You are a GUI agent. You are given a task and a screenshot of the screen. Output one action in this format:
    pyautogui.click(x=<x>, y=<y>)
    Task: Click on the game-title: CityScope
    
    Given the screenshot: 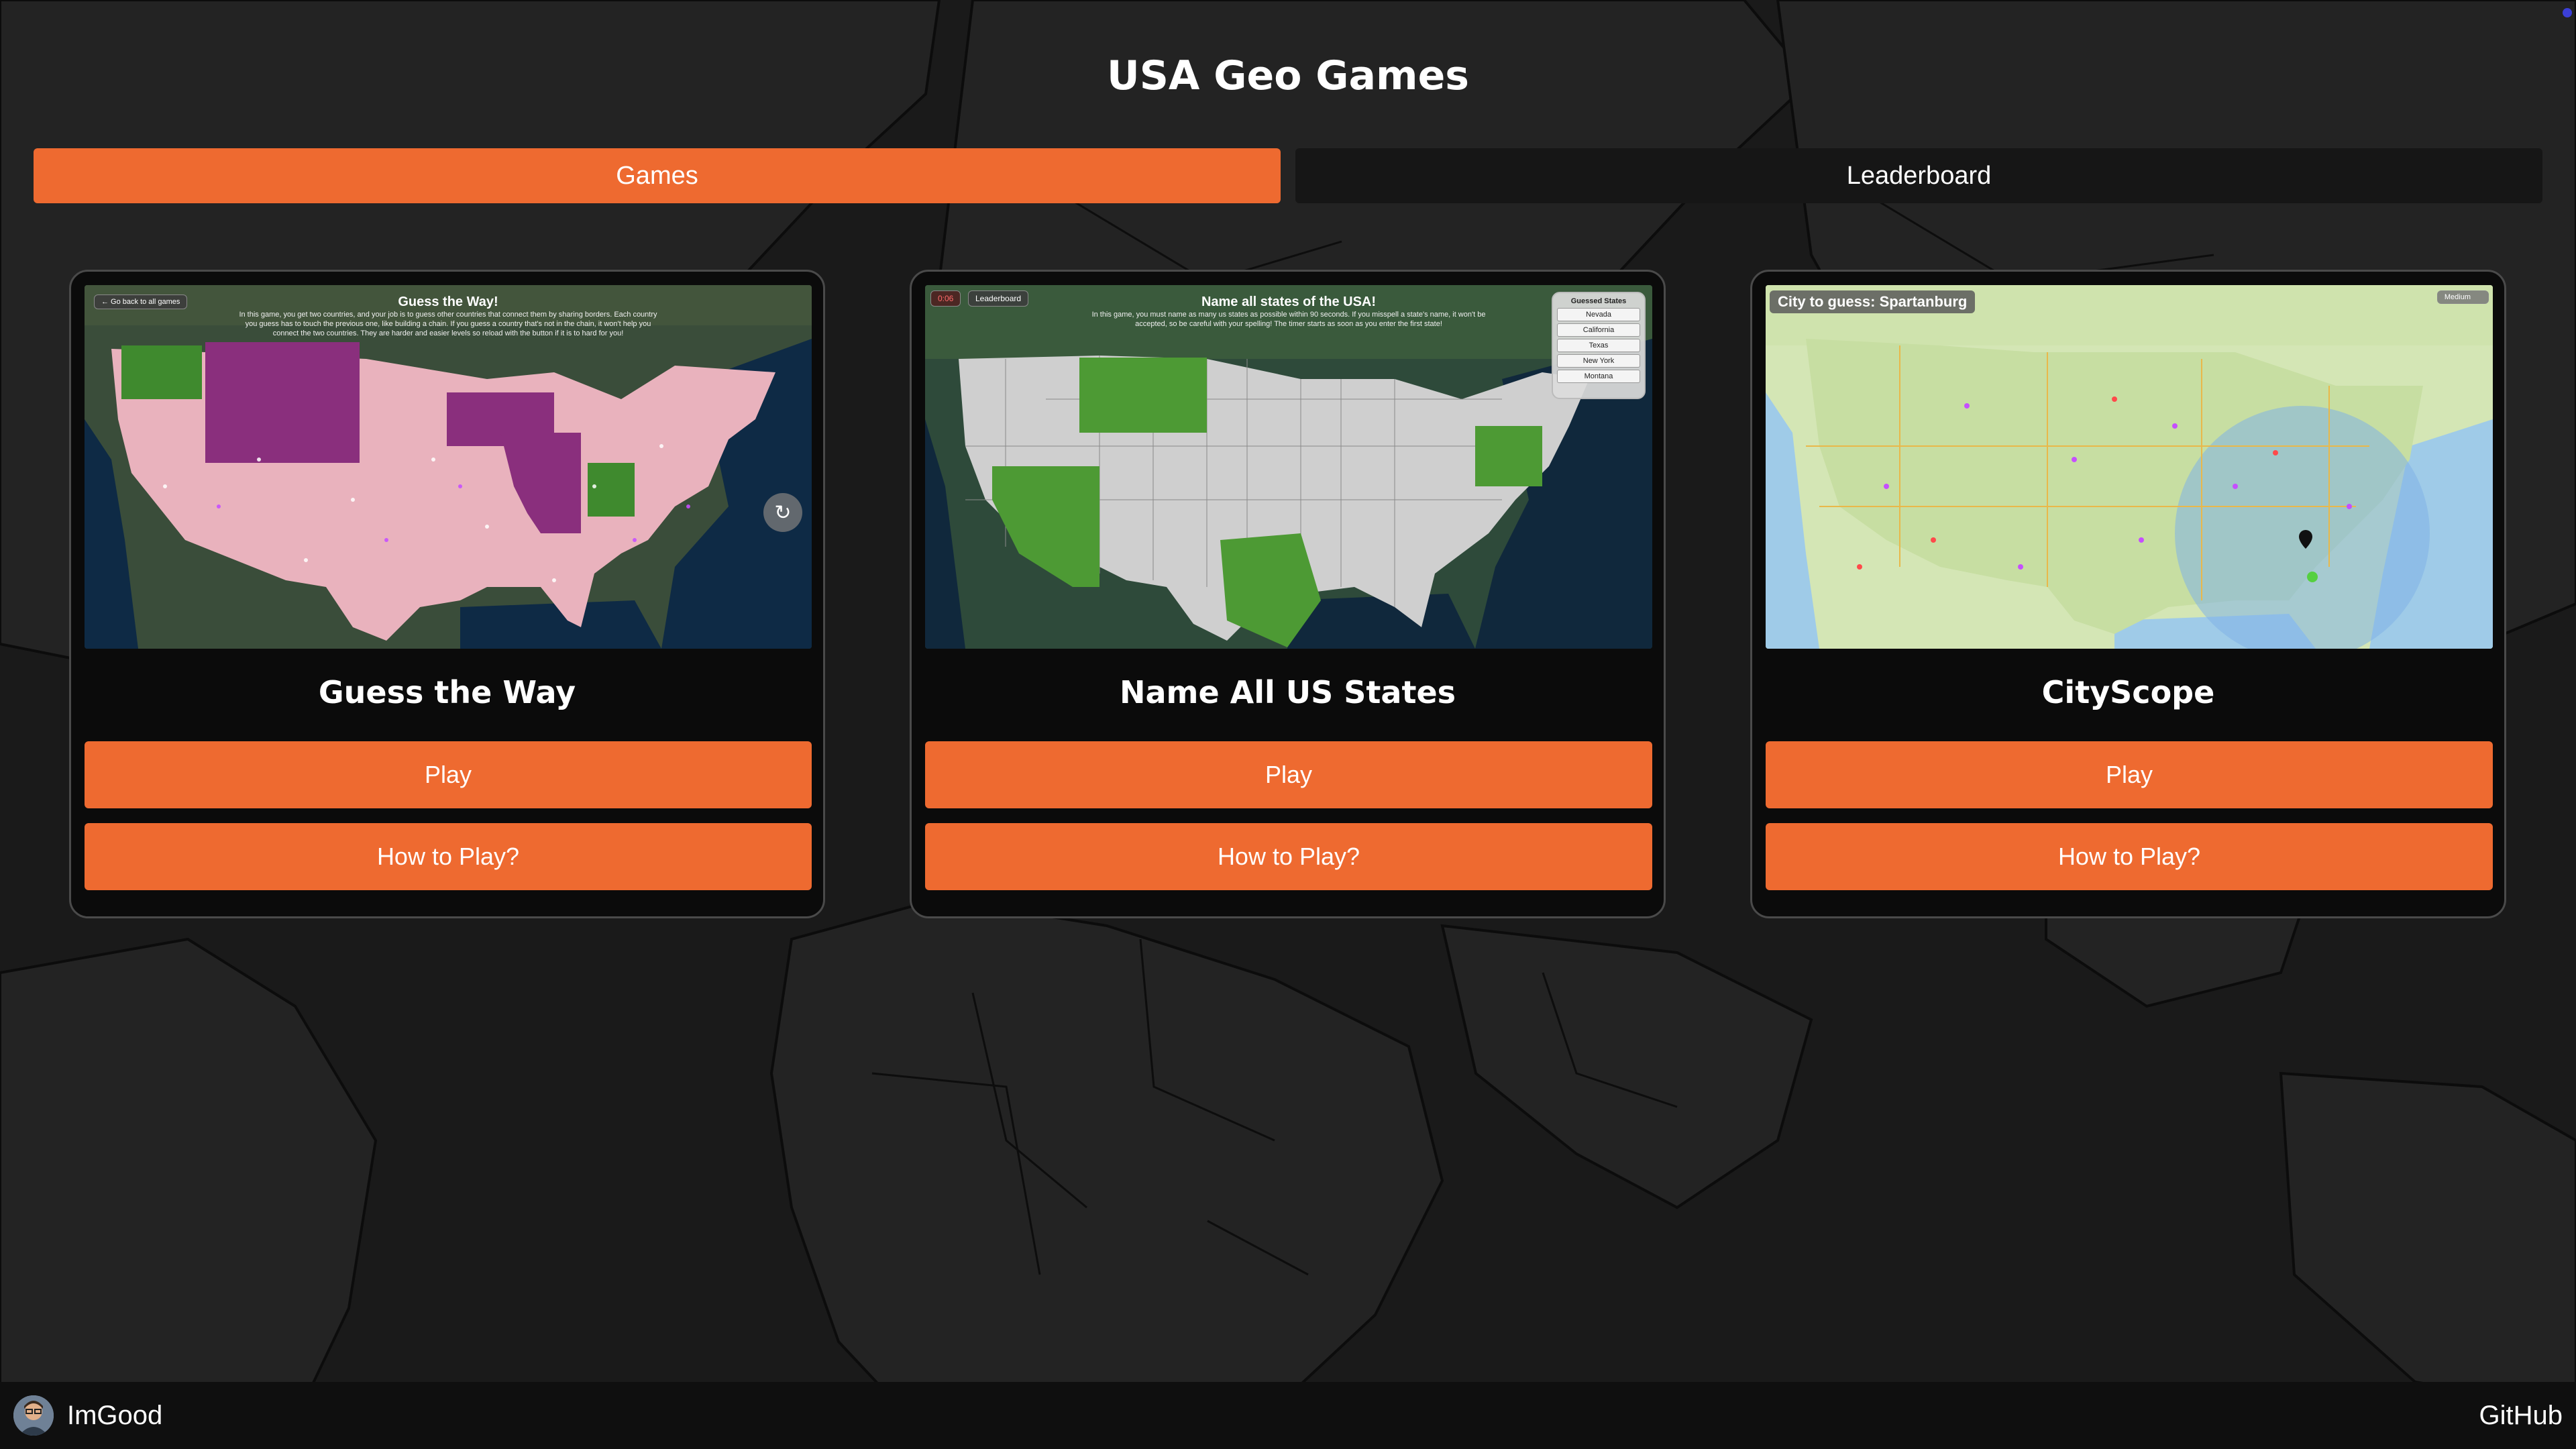 What is the action you would take?
    pyautogui.click(x=2128, y=692)
    